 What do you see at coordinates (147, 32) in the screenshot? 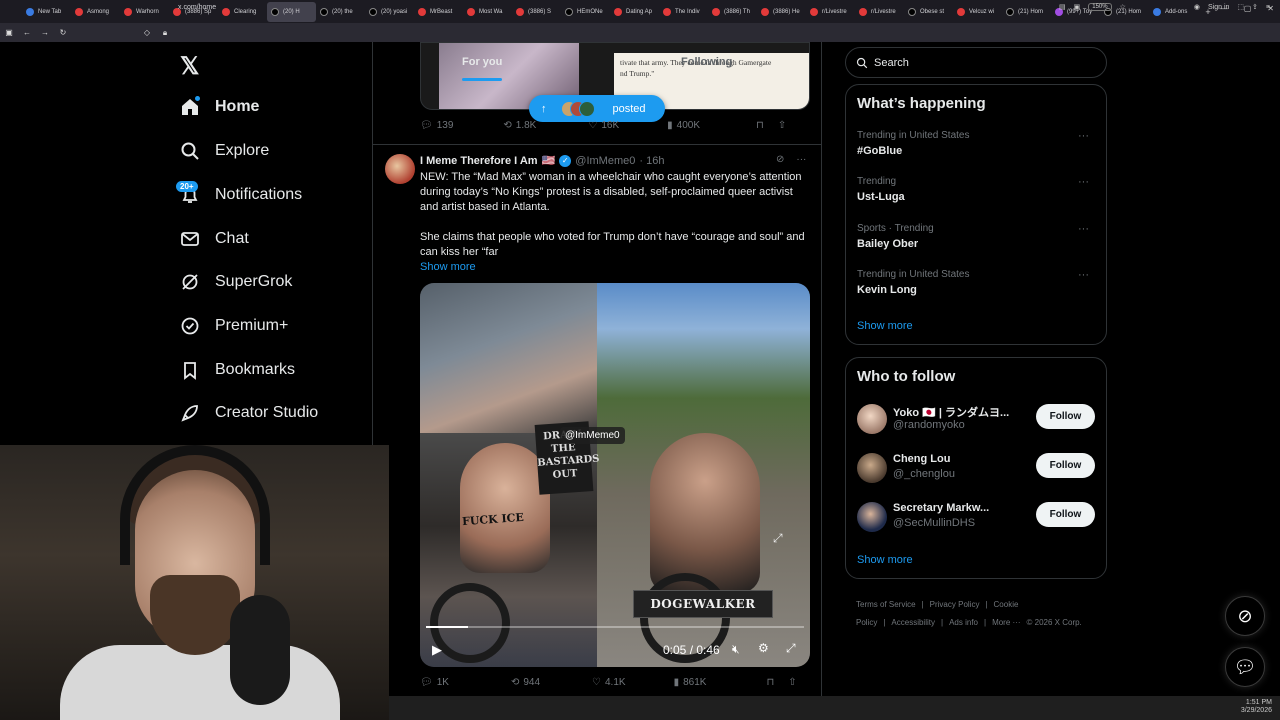
I see `shield-icon: ◇` at bounding box center [147, 32].